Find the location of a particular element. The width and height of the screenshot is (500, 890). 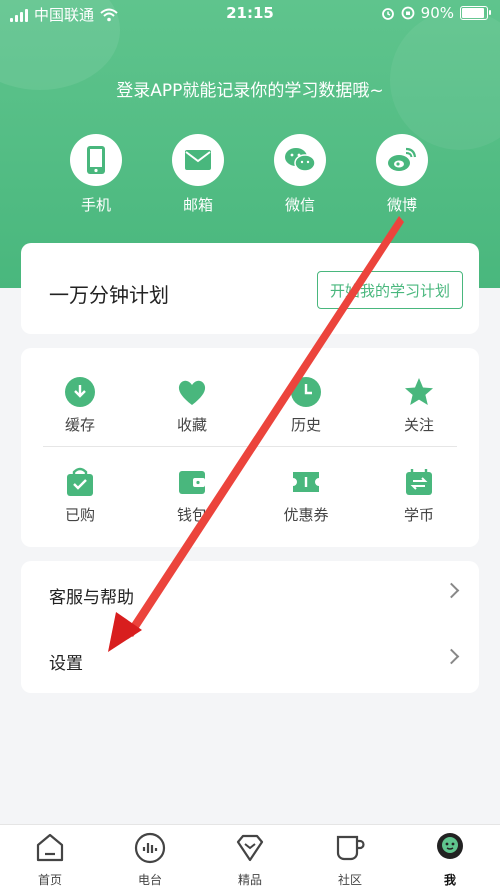

feature-label: 收藏 is located at coordinates (191, 425).